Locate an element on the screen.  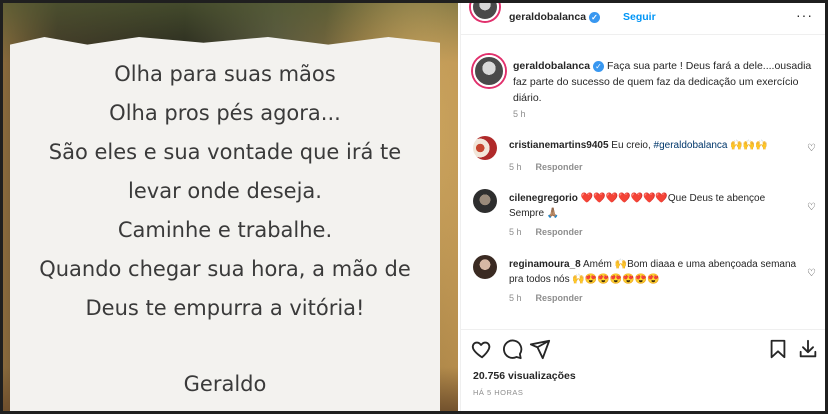
comment-emoji: 🙌🙌🙌 is located at coordinates (749, 145).